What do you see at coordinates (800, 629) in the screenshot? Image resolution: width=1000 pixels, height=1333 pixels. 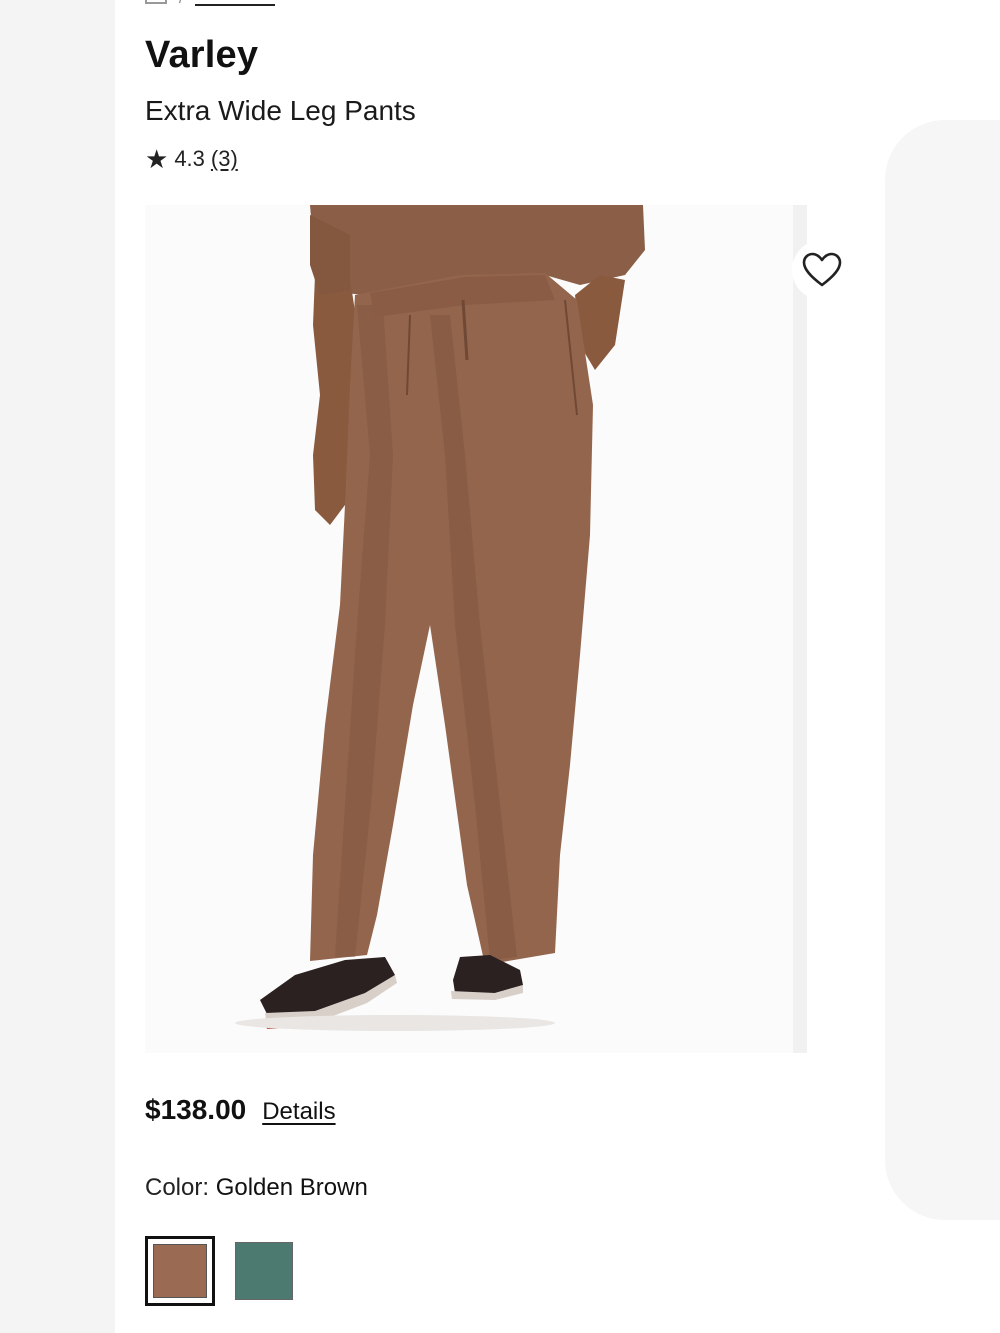 I see `gallery-scroll-edge` at bounding box center [800, 629].